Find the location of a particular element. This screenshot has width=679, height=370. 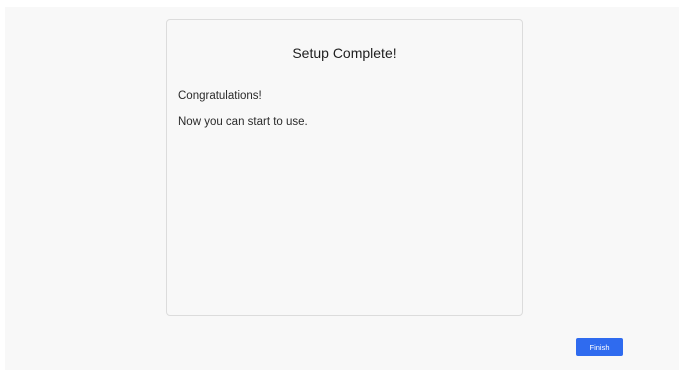

finish-button: Finish is located at coordinates (599, 347).